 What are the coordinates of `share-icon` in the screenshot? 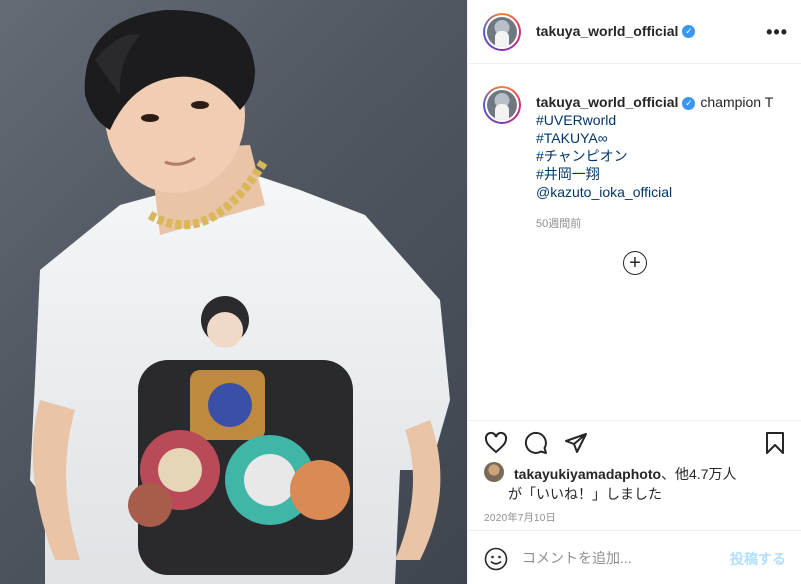 It's located at (576, 443).